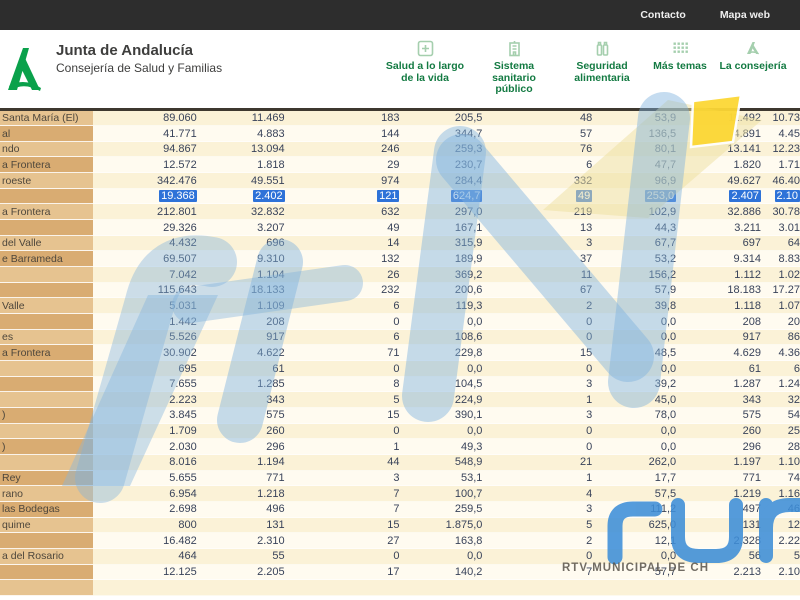 The width and height of the screenshot is (800, 600). What do you see at coordinates (147, 134) in the screenshot?
I see `value-cell: 41.771` at bounding box center [147, 134].